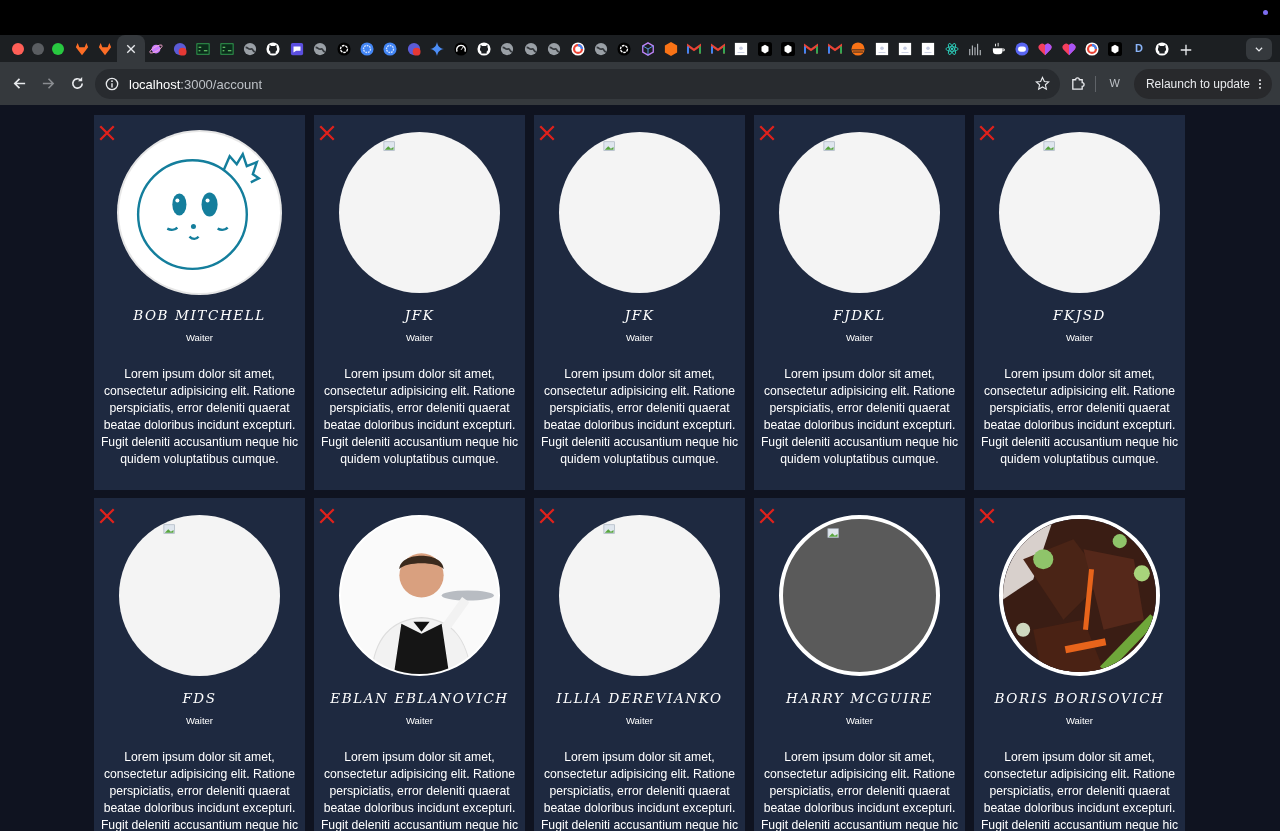 This screenshot has width=1280, height=831. I want to click on person-name: EBLAN EBLANOVICH, so click(419, 698).